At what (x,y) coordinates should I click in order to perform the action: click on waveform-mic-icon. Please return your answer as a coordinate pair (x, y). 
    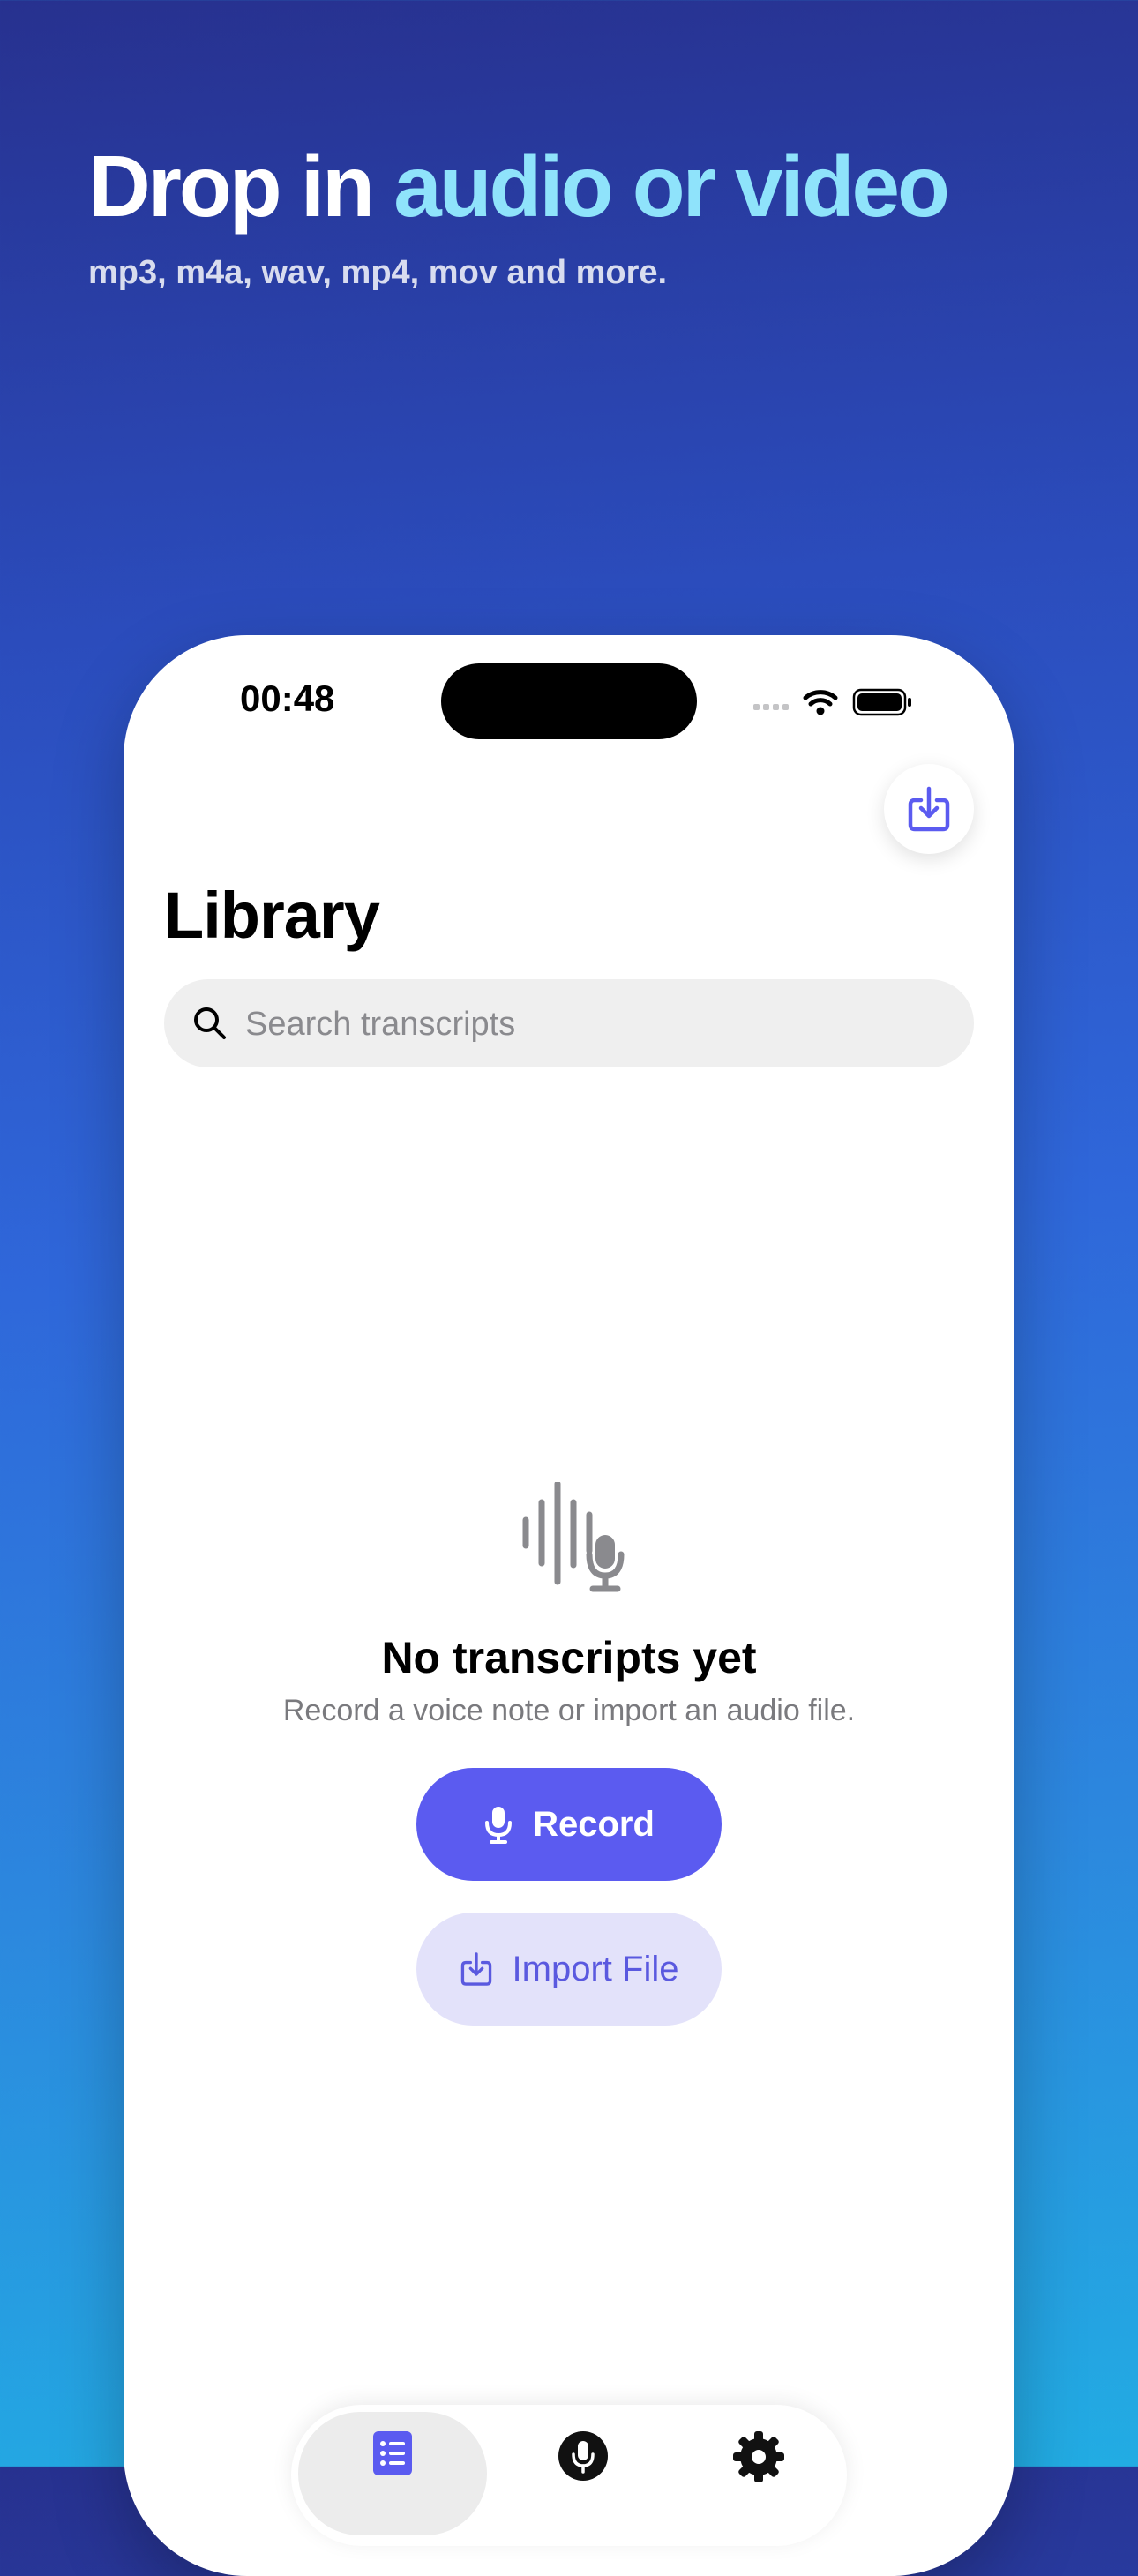
    Looking at the image, I should click on (573, 1537).